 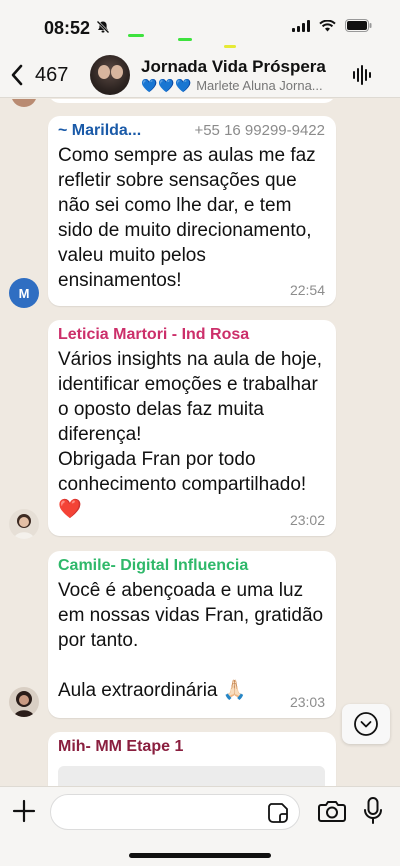 What do you see at coordinates (233, 67) in the screenshot?
I see `group-title: Jornada Vida Próspera` at bounding box center [233, 67].